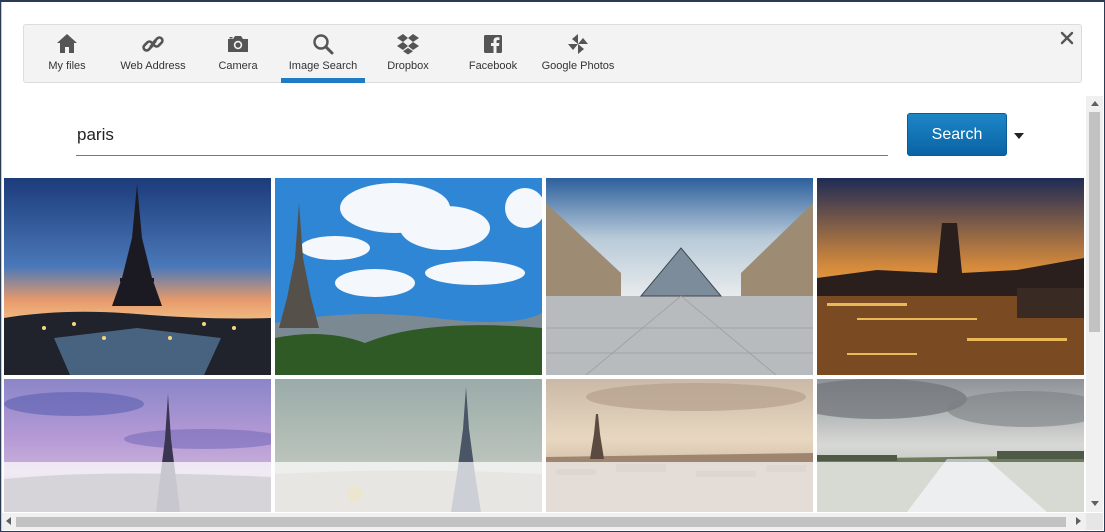  What do you see at coordinates (408, 445) in the screenshot?
I see `result-image-eiffel-haze` at bounding box center [408, 445].